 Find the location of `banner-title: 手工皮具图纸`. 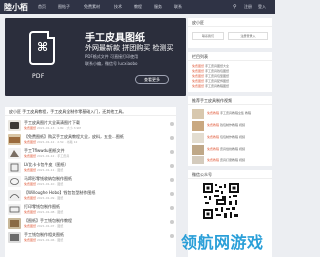

banner-title: 手工皮具图纸 is located at coordinates (115, 38).